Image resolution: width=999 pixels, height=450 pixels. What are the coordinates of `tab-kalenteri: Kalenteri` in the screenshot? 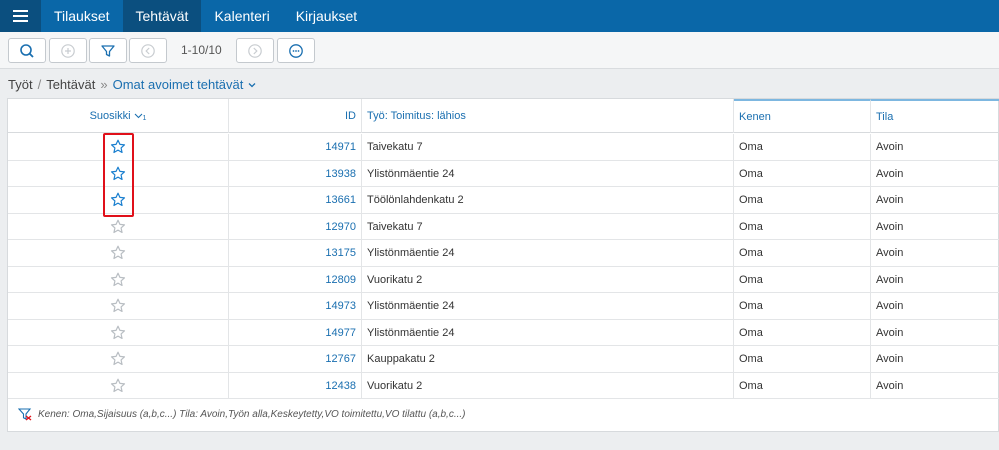 It's located at (241, 16).